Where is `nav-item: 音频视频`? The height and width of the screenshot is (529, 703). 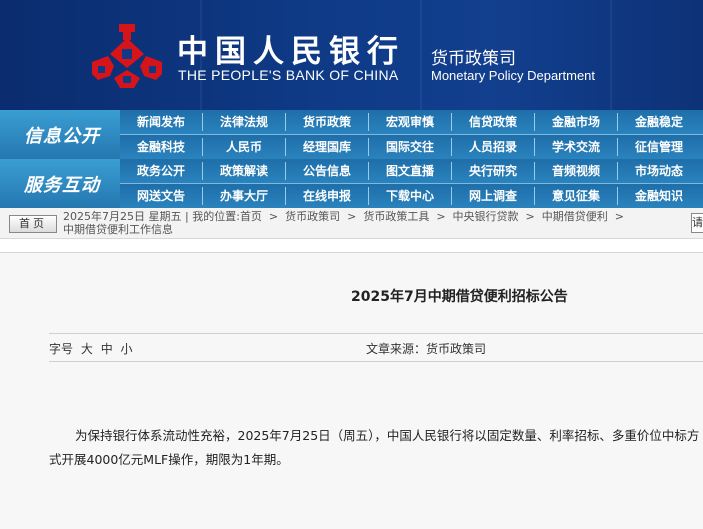 nav-item: 音频视频 is located at coordinates (576, 171).